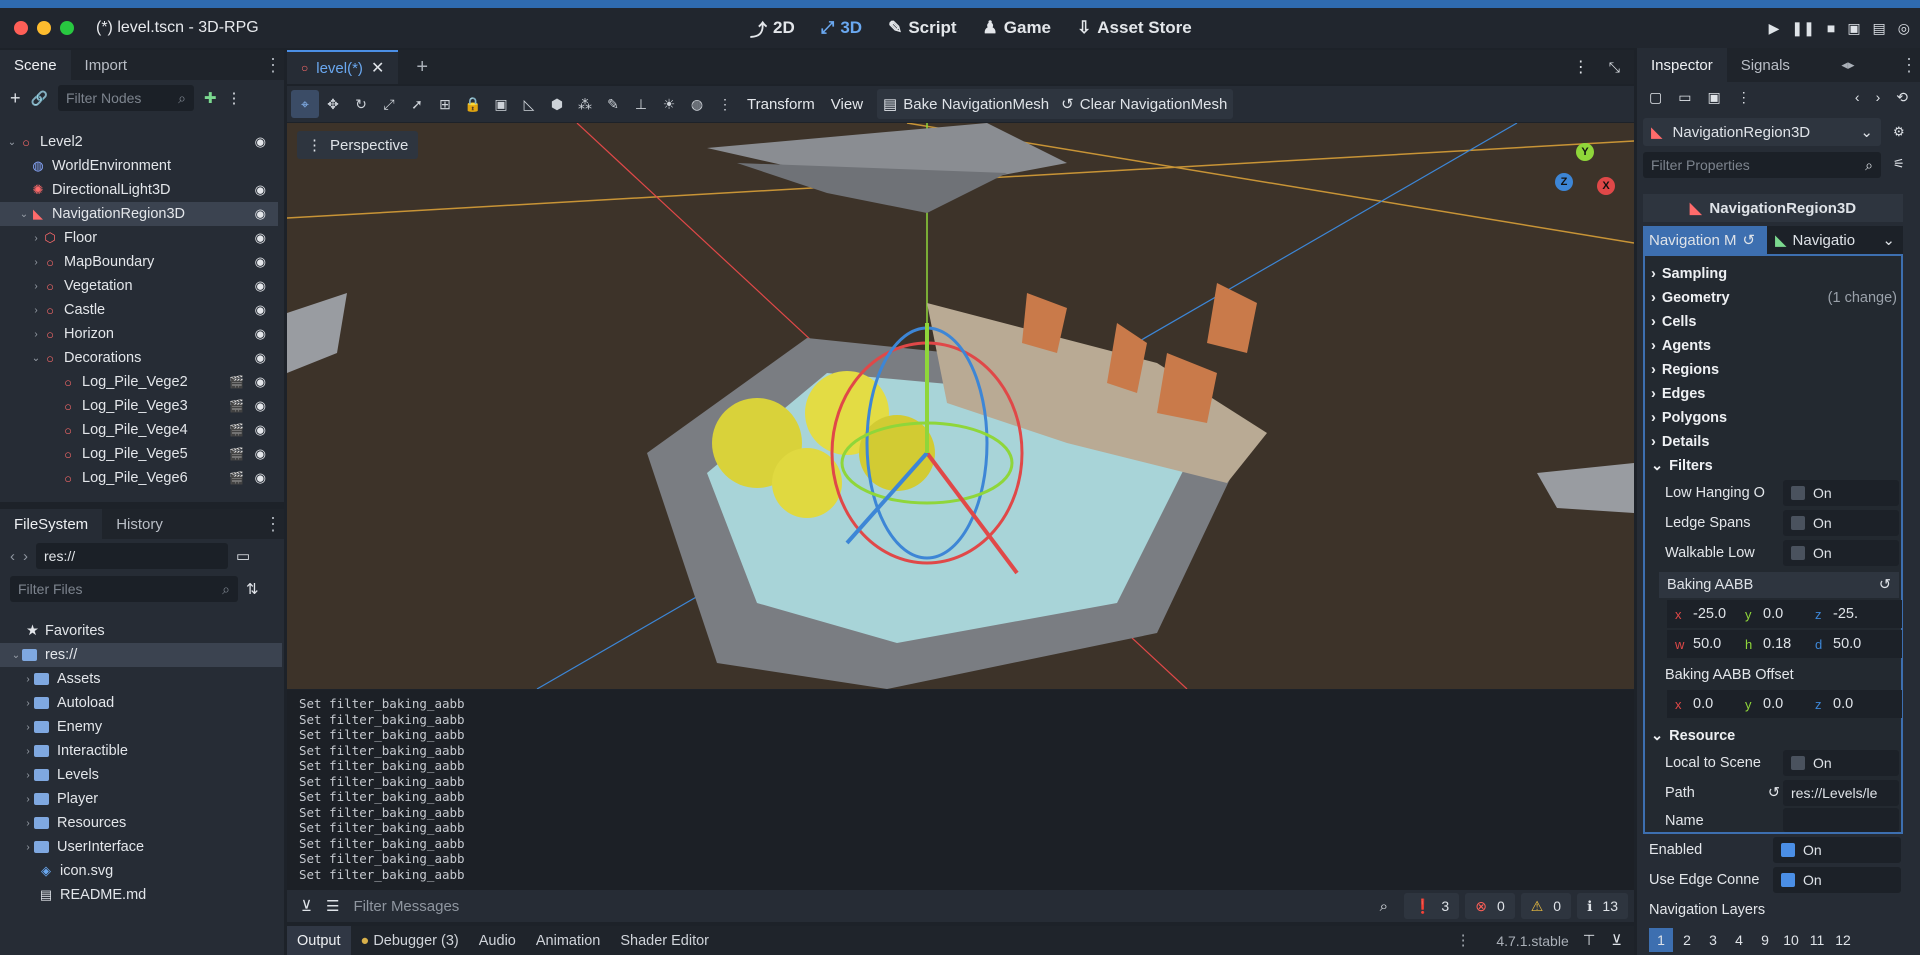 The width and height of the screenshot is (1920, 955). What do you see at coordinates (141, 847) in the screenshot?
I see `folder-item: › UserInterface` at bounding box center [141, 847].